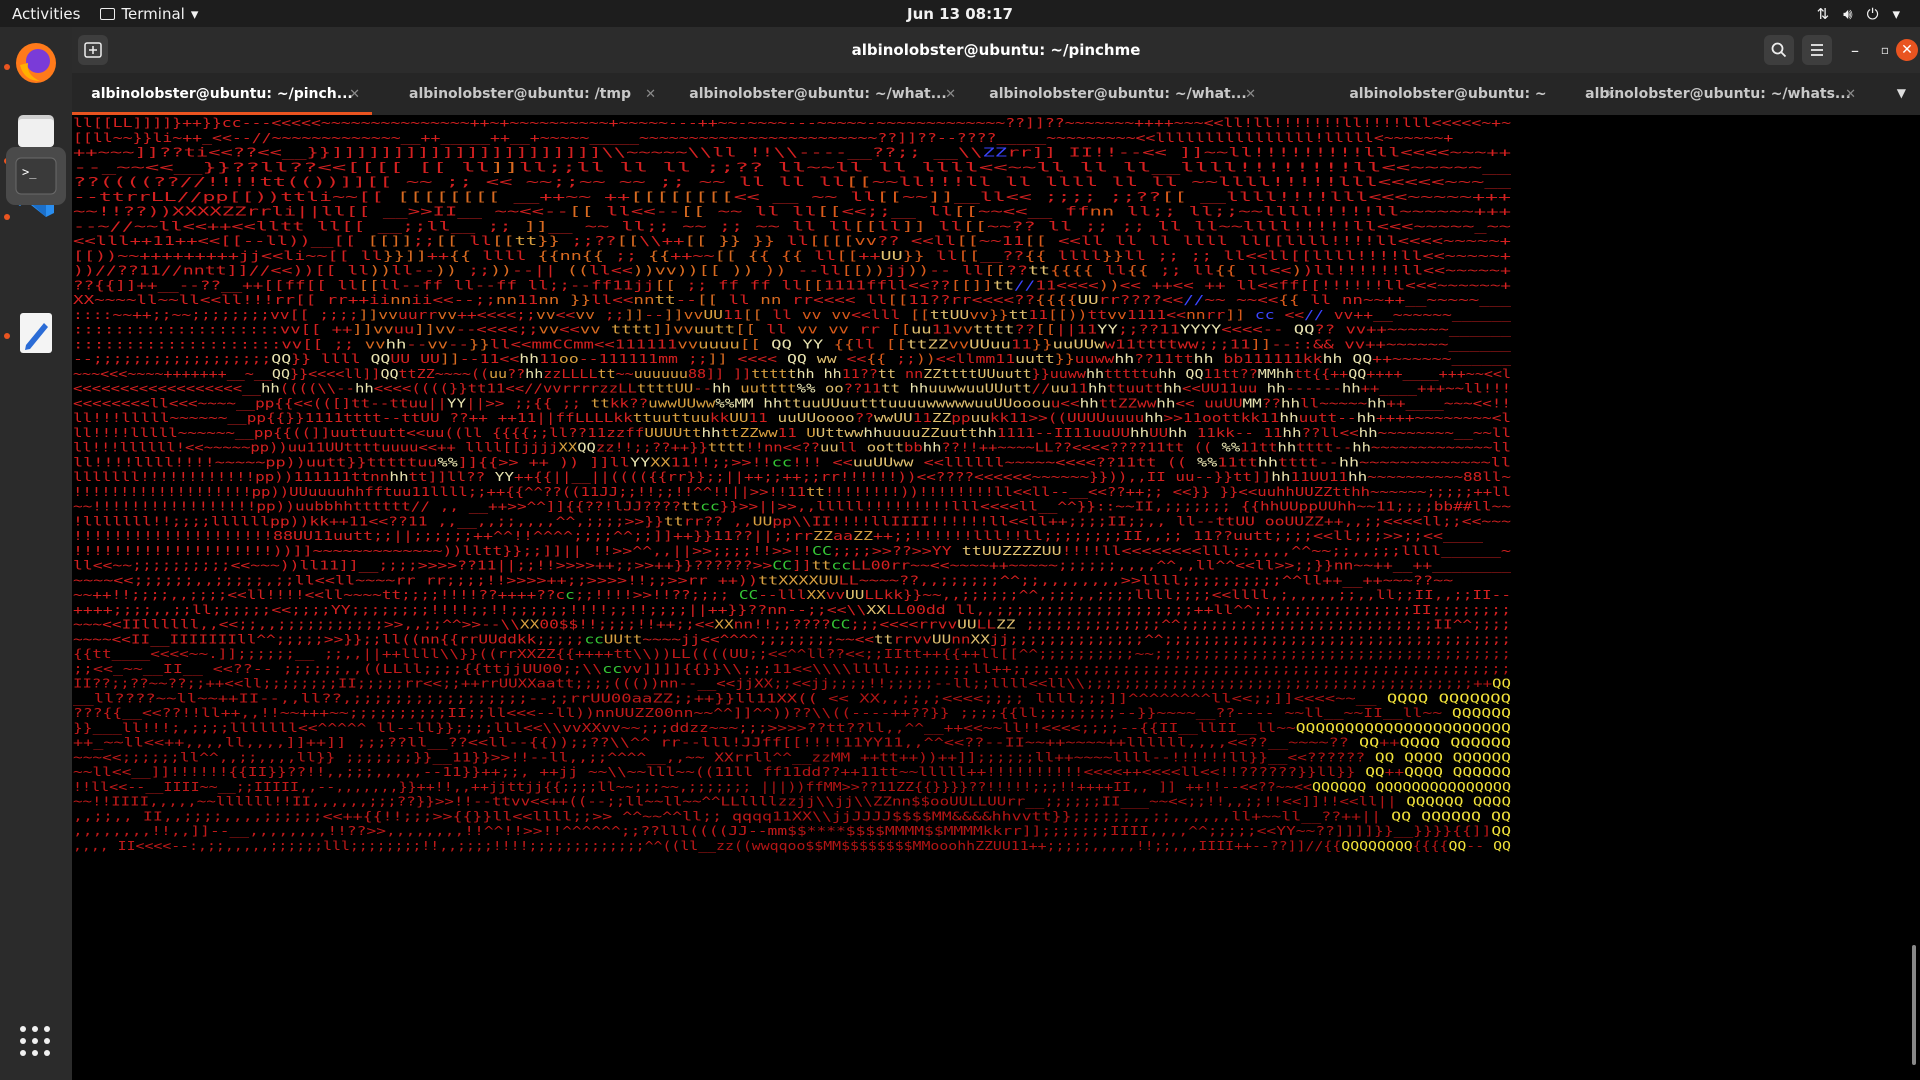 The width and height of the screenshot is (1920, 1080). What do you see at coordinates (36, 1042) in the screenshot?
I see `show-applications-icon` at bounding box center [36, 1042].